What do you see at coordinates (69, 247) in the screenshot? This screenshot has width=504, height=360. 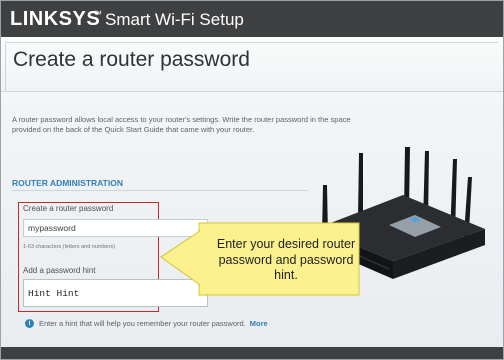 I see `password-requirements: 1-63 characters (letters and numbers)` at bounding box center [69, 247].